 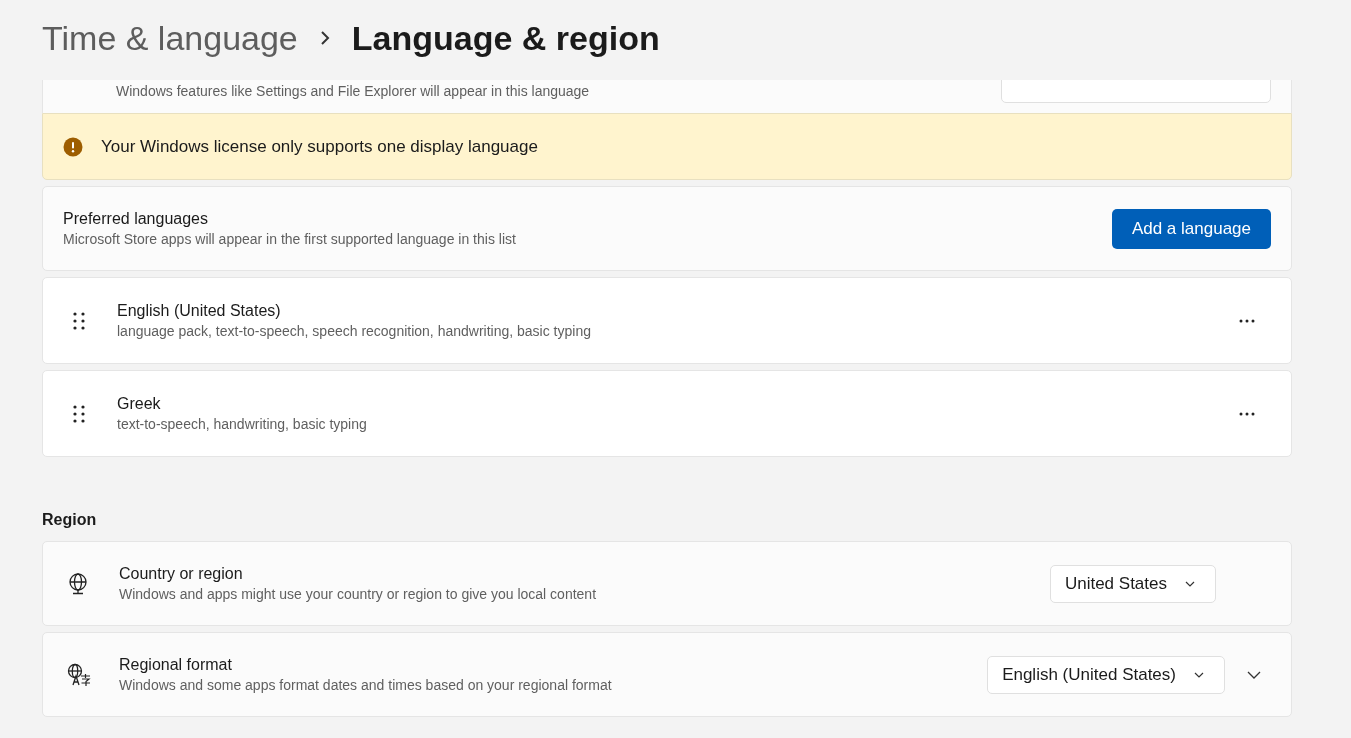 What do you see at coordinates (1106, 674) in the screenshot?
I see `dropdown: English (United States)` at bounding box center [1106, 674].